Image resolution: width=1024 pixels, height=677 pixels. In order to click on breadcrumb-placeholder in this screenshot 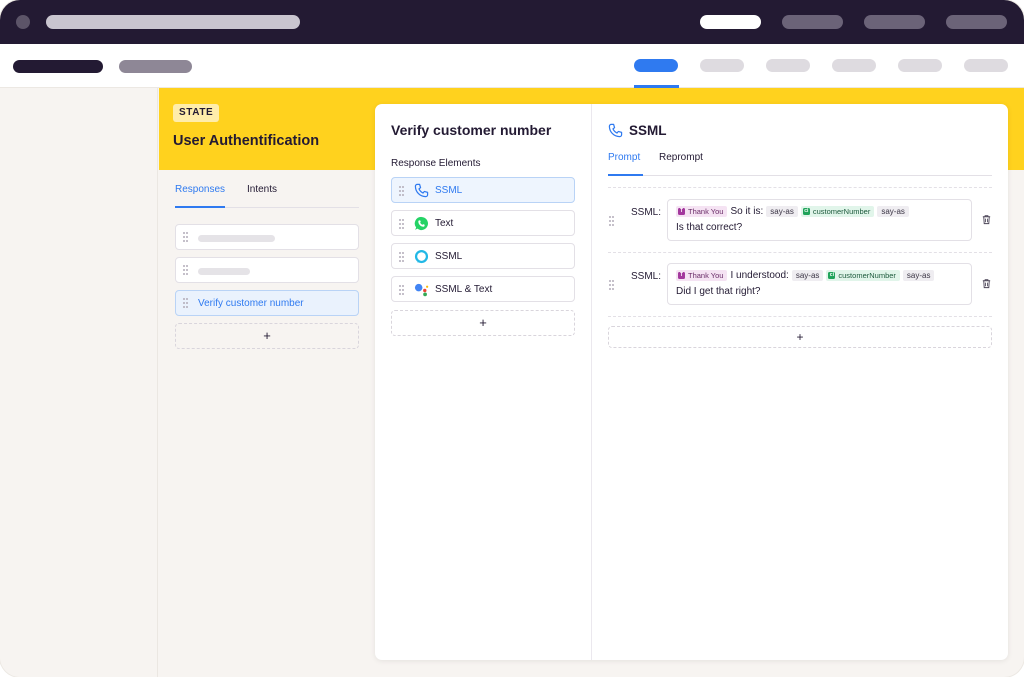, I will do `click(155, 66)`.